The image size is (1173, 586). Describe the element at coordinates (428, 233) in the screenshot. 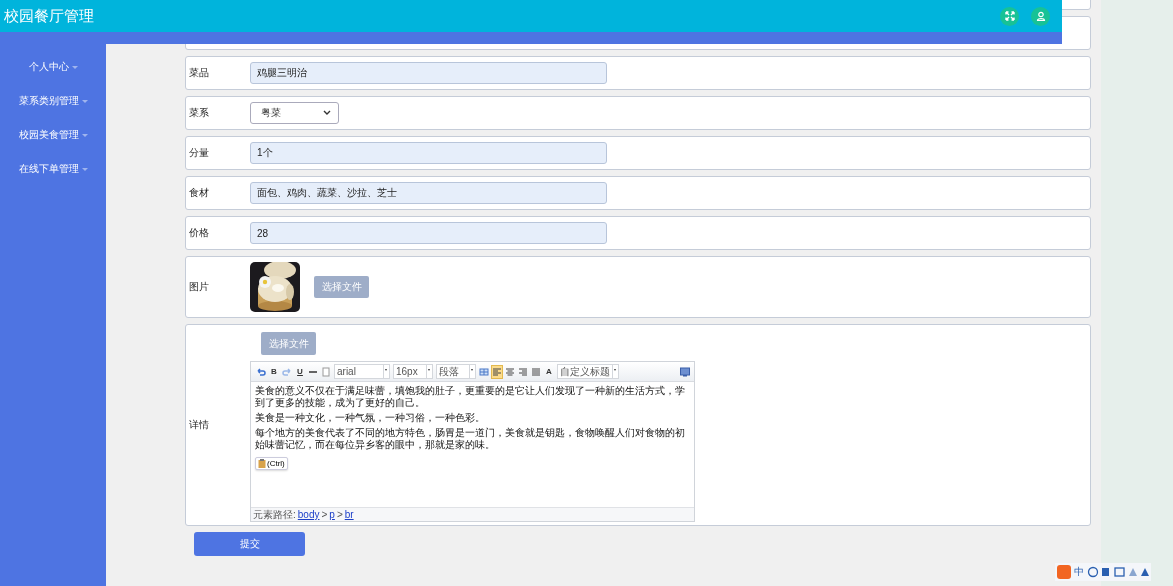

I see `input-field: 28` at that location.